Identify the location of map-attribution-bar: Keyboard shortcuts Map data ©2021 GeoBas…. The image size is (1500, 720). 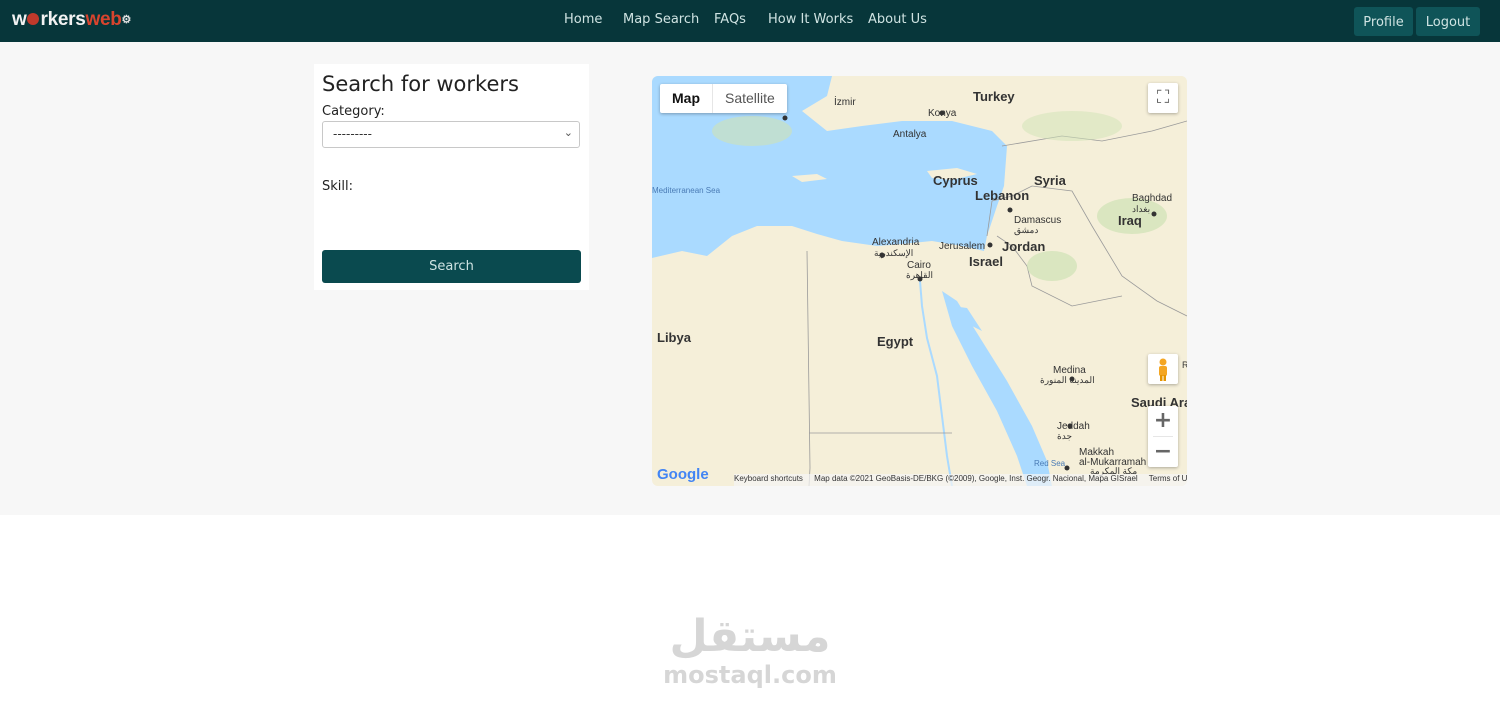
(960, 480).